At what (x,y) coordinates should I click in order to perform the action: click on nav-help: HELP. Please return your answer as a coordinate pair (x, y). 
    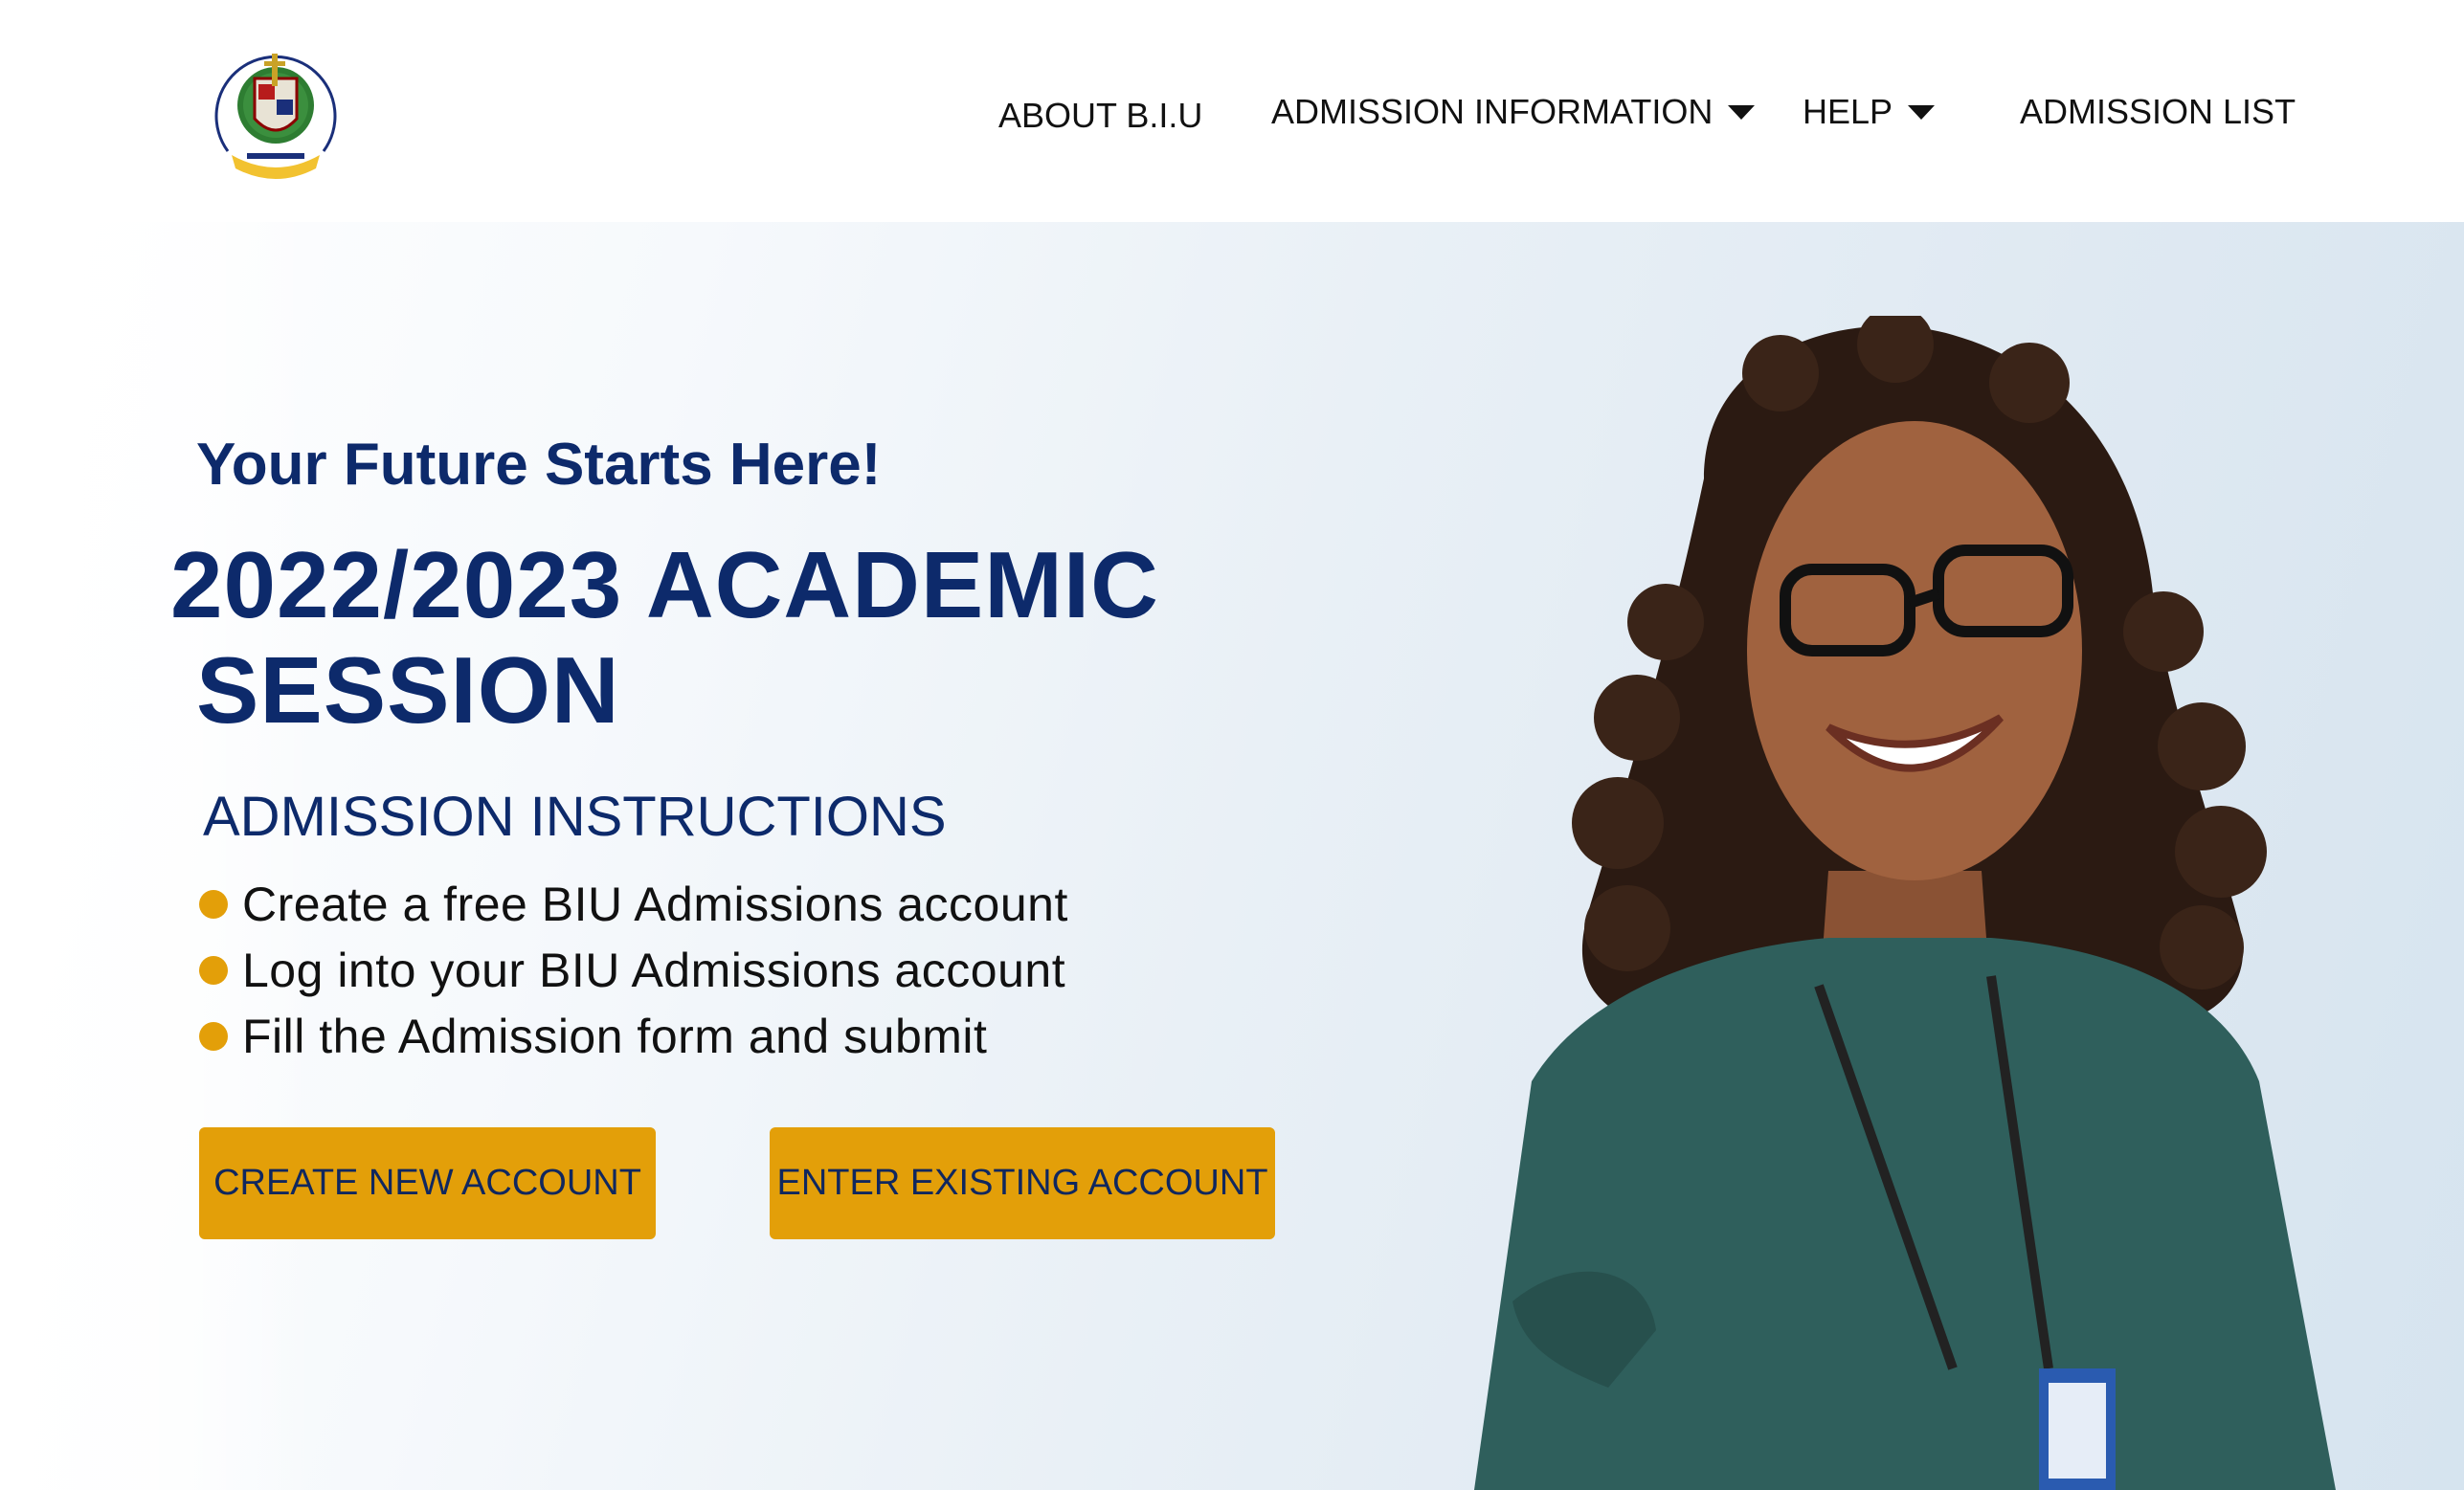
    Looking at the image, I should click on (1870, 112).